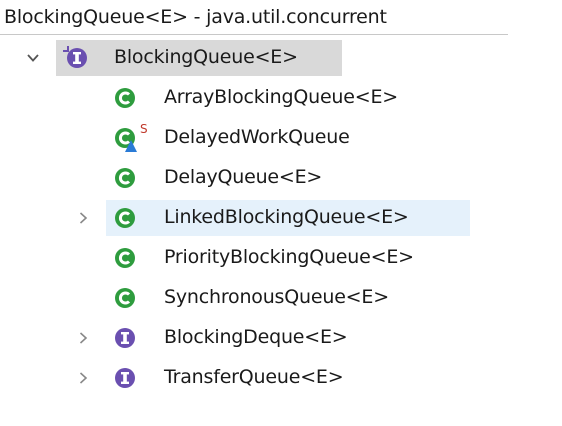 The height and width of the screenshot is (426, 562). I want to click on tree-row-delayedworkqueue: S DelayedWorkQueue, so click(286, 138).